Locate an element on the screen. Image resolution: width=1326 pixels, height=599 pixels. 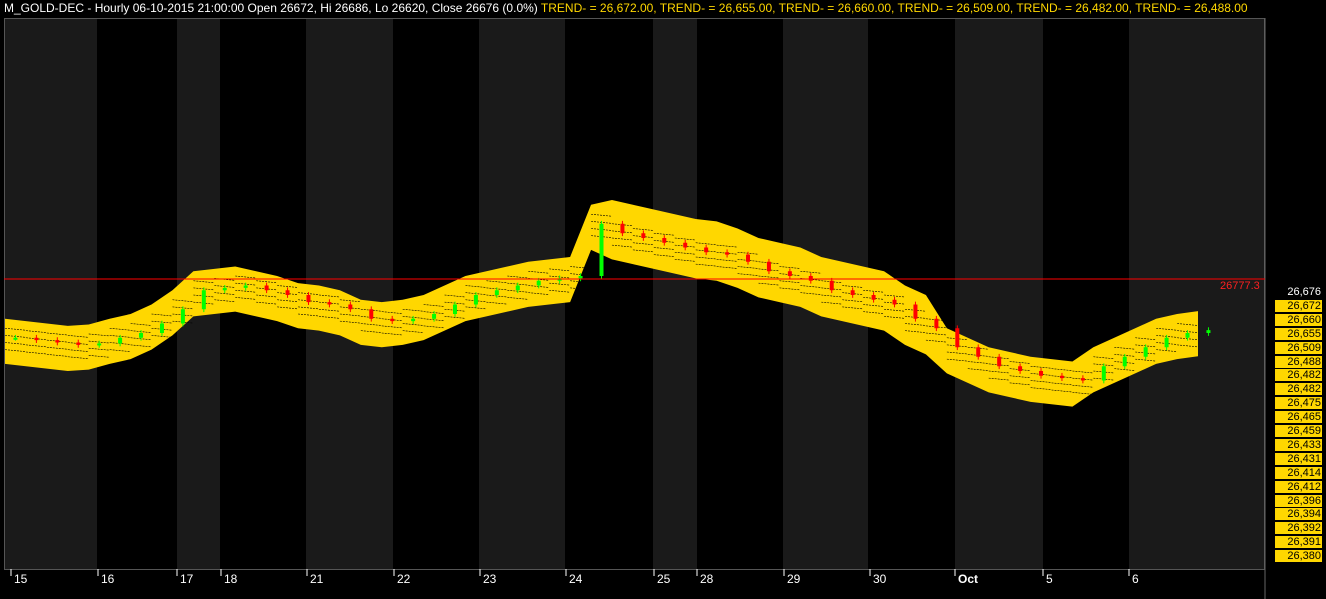
price-tick-label: 26,488 is located at coordinates (1298, 361).